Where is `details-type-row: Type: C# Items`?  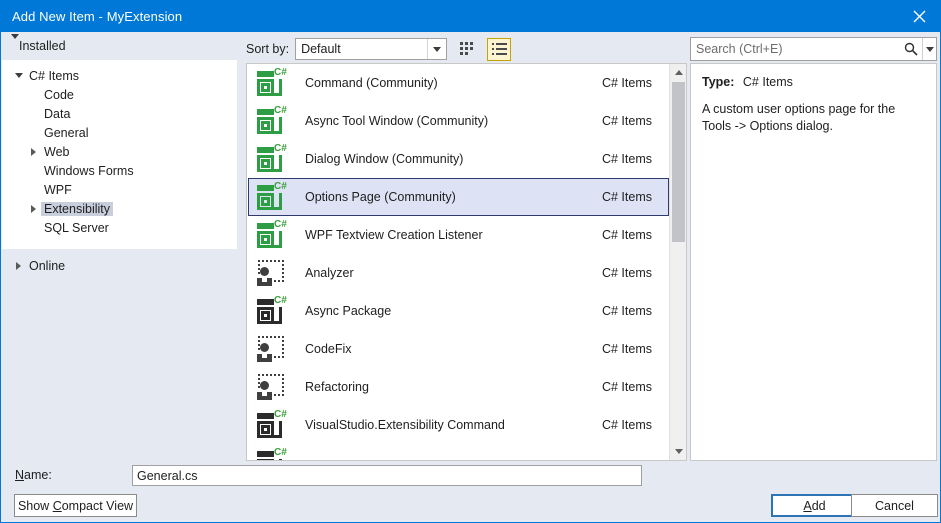 details-type-row: Type: C# Items is located at coordinates (814, 82).